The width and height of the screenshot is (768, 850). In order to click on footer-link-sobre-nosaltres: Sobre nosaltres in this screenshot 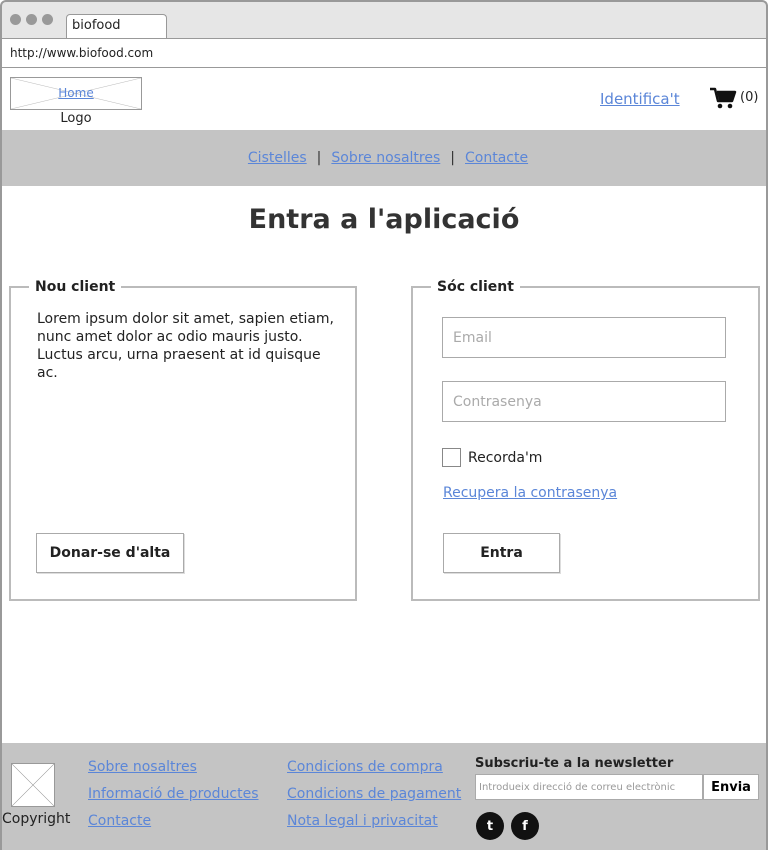, I will do `click(173, 767)`.